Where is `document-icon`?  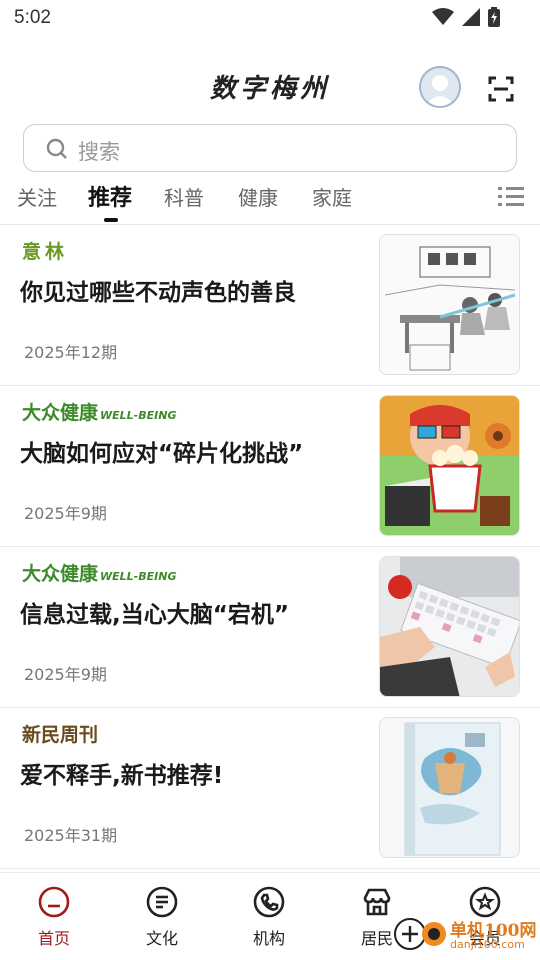
document-icon is located at coordinates (162, 902).